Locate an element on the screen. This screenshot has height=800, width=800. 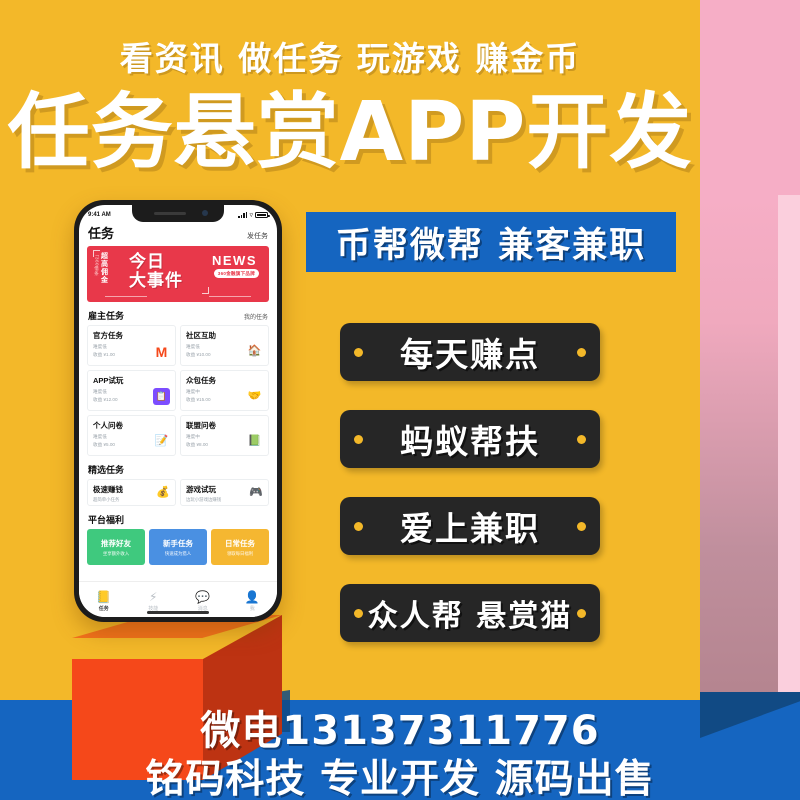
news-banner-headline: 今日 大事件 is located at coordinates (156, 271).